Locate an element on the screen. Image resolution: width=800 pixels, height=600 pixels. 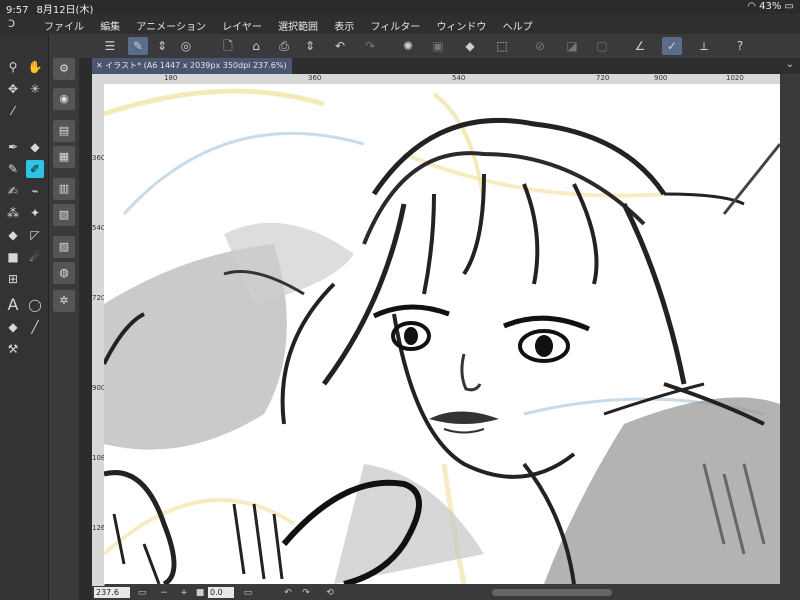
ruler-top-label: 540 is located at coordinates (459, 78).